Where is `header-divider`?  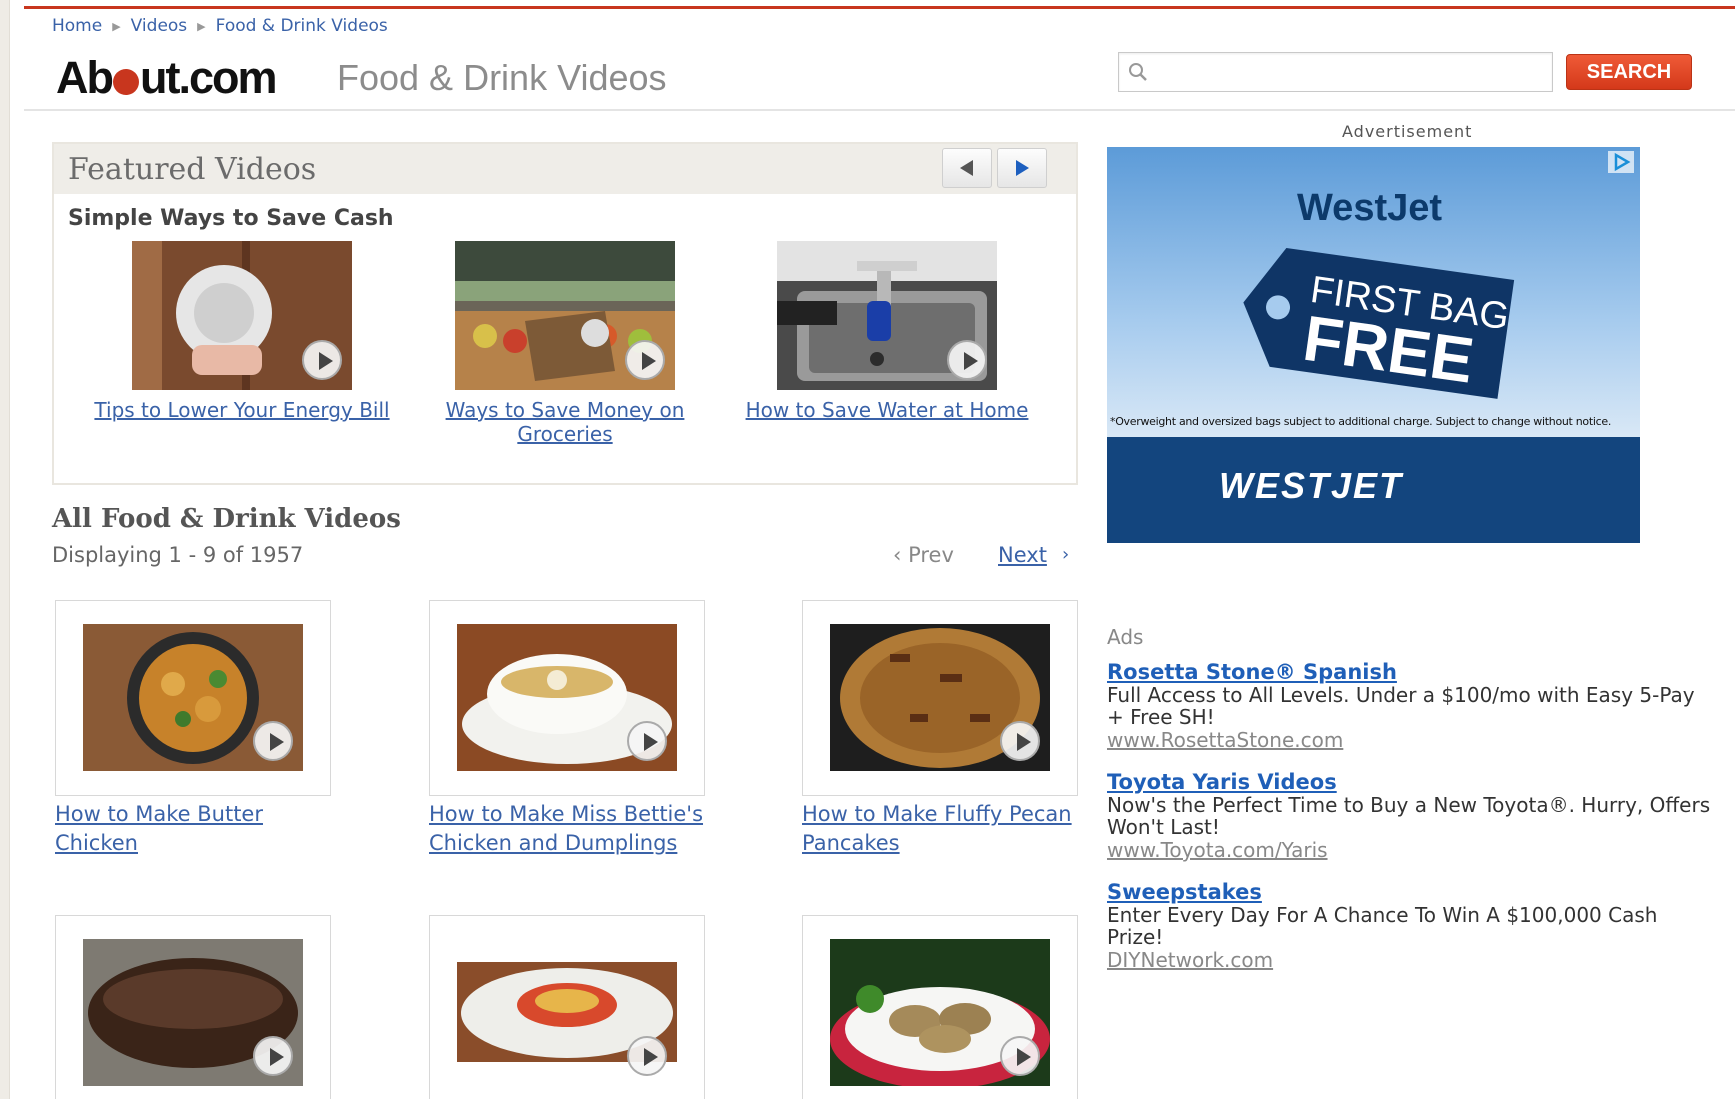 header-divider is located at coordinates (879, 110).